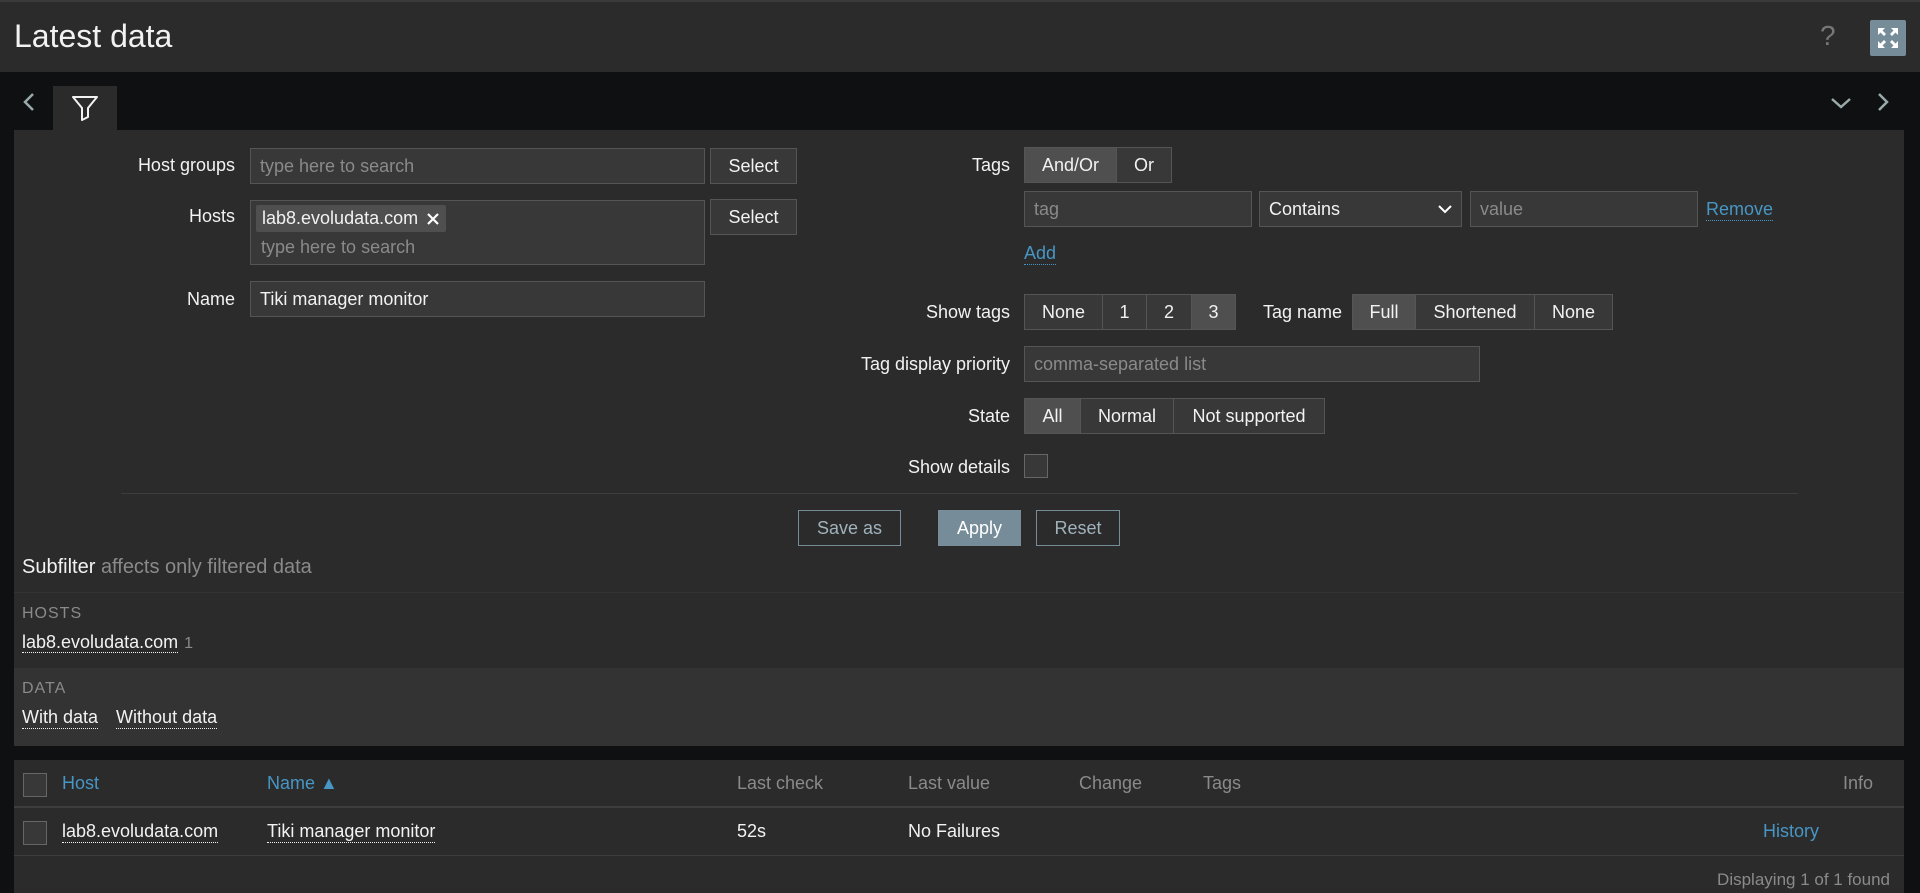  What do you see at coordinates (351, 218) in the screenshot?
I see `host-chip: lab8.evoludata.com` at bounding box center [351, 218].